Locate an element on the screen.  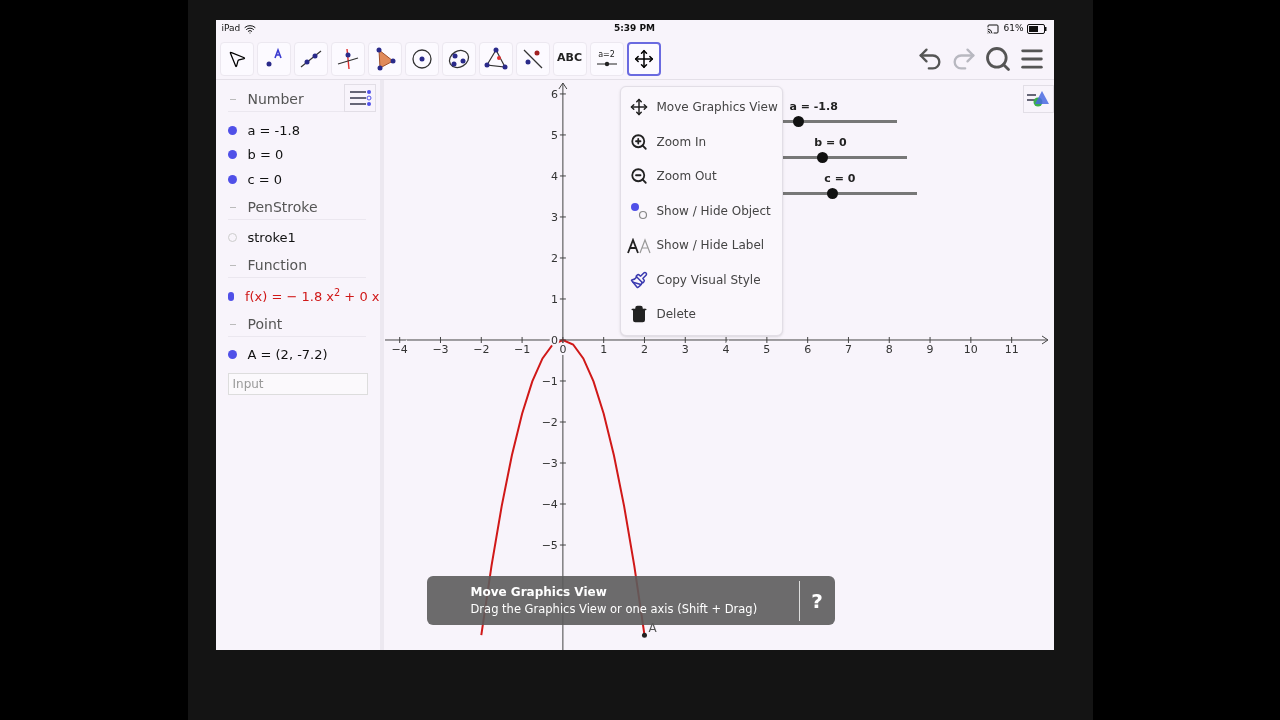
battery-level: 61% is located at coordinates (1013, 29).